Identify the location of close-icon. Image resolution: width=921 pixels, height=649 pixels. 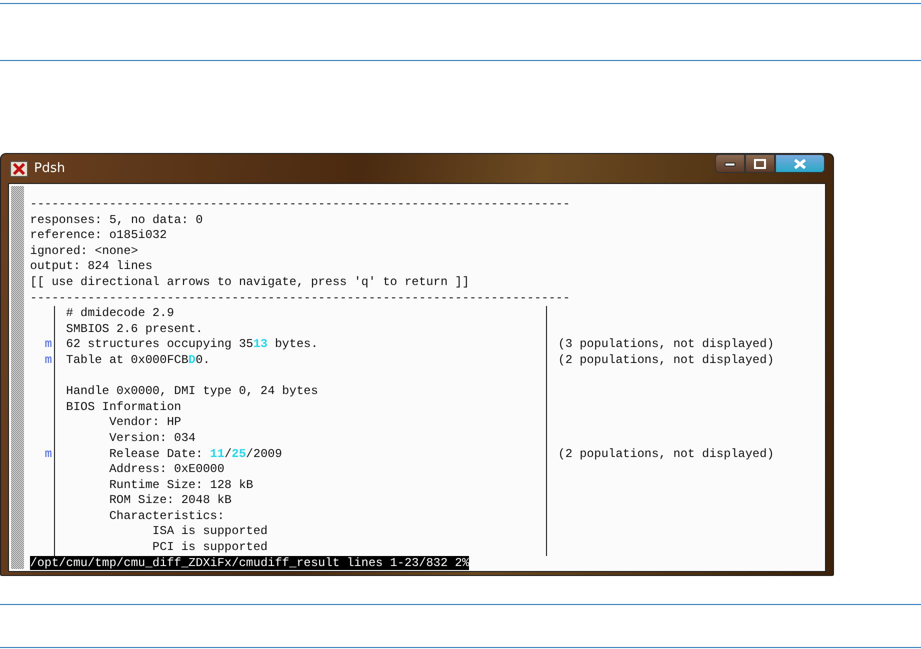
(800, 163).